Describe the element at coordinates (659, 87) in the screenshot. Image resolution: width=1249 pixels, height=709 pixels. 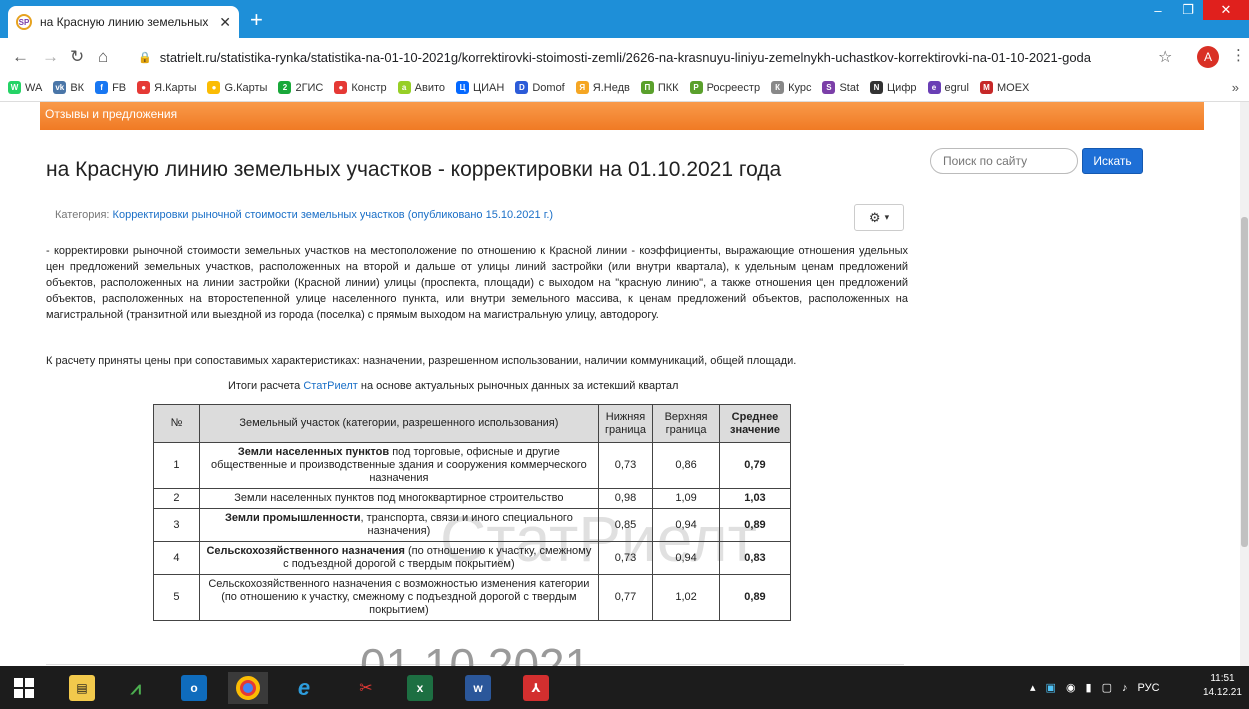
I see `bookmark-item: П ПКК` at that location.